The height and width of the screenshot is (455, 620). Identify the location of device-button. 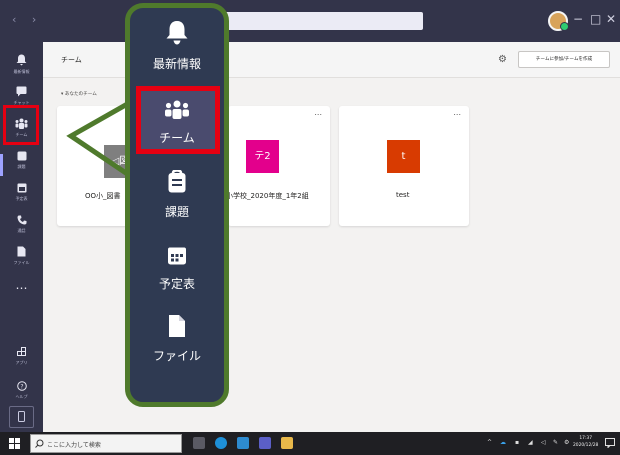
(21, 417).